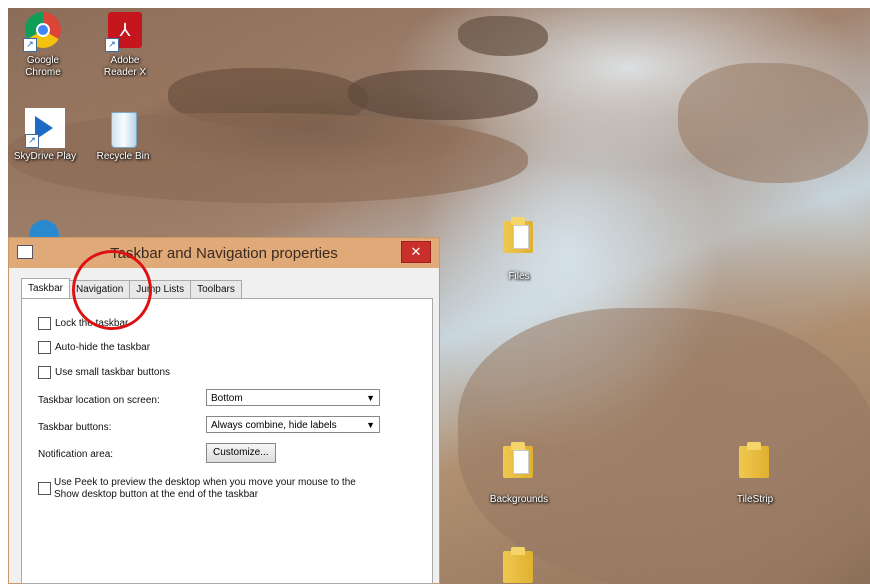  Describe the element at coordinates (227, 398) in the screenshot. I see `location-value: Bottom` at that location.